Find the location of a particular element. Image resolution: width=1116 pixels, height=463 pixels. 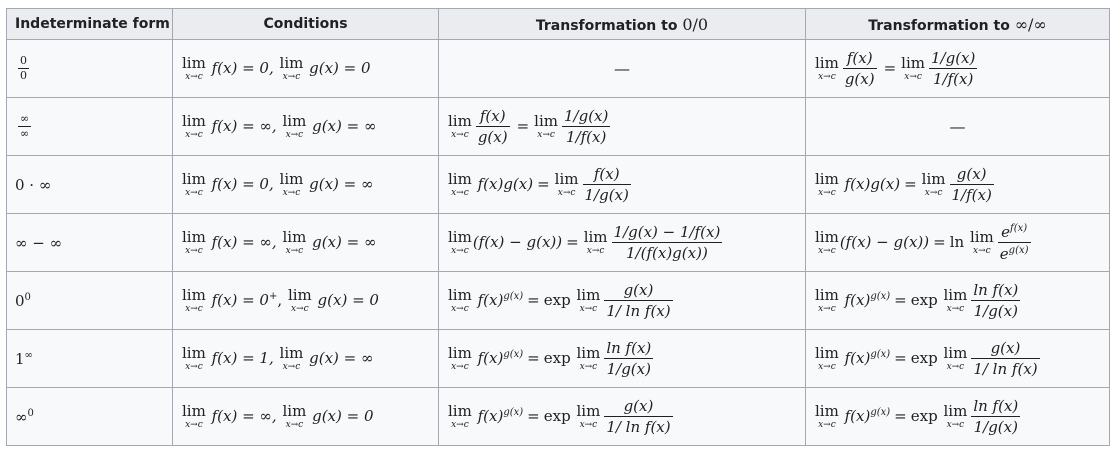

math-term: f(x) = 0, is located at coordinates (242, 67).